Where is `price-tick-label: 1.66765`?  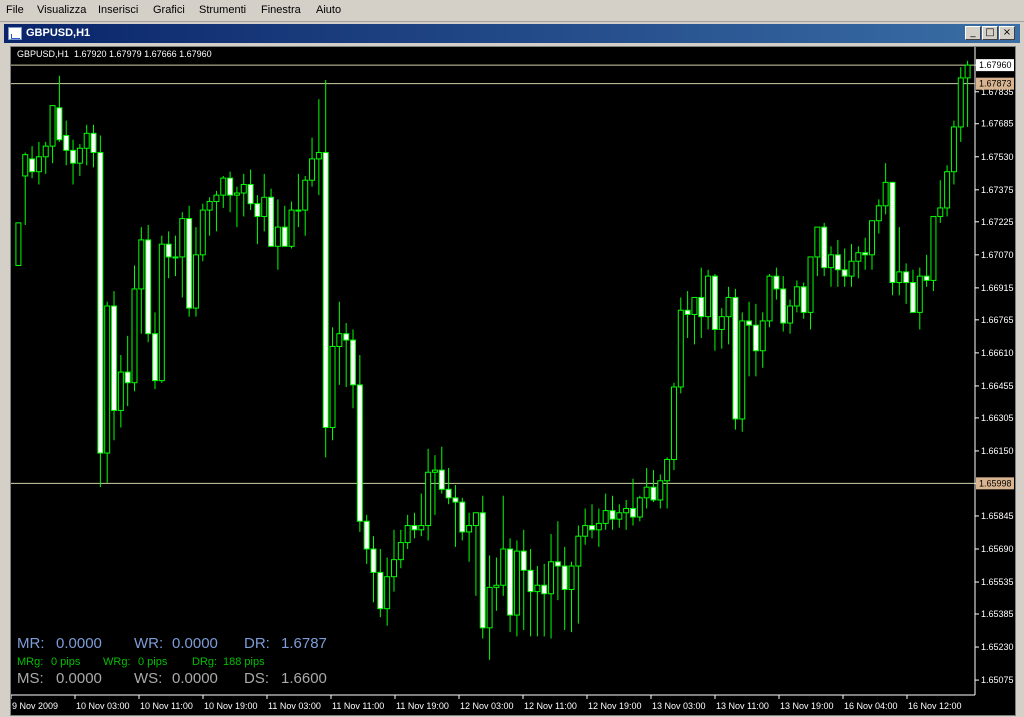
price-tick-label: 1.66765 is located at coordinates (997, 320).